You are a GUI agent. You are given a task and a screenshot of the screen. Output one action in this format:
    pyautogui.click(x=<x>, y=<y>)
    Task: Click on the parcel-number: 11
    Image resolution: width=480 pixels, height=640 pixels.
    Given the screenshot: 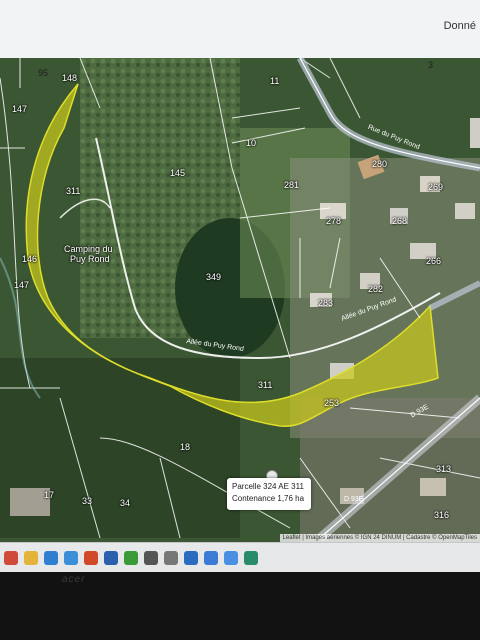 What is the action you would take?
    pyautogui.click(x=275, y=81)
    